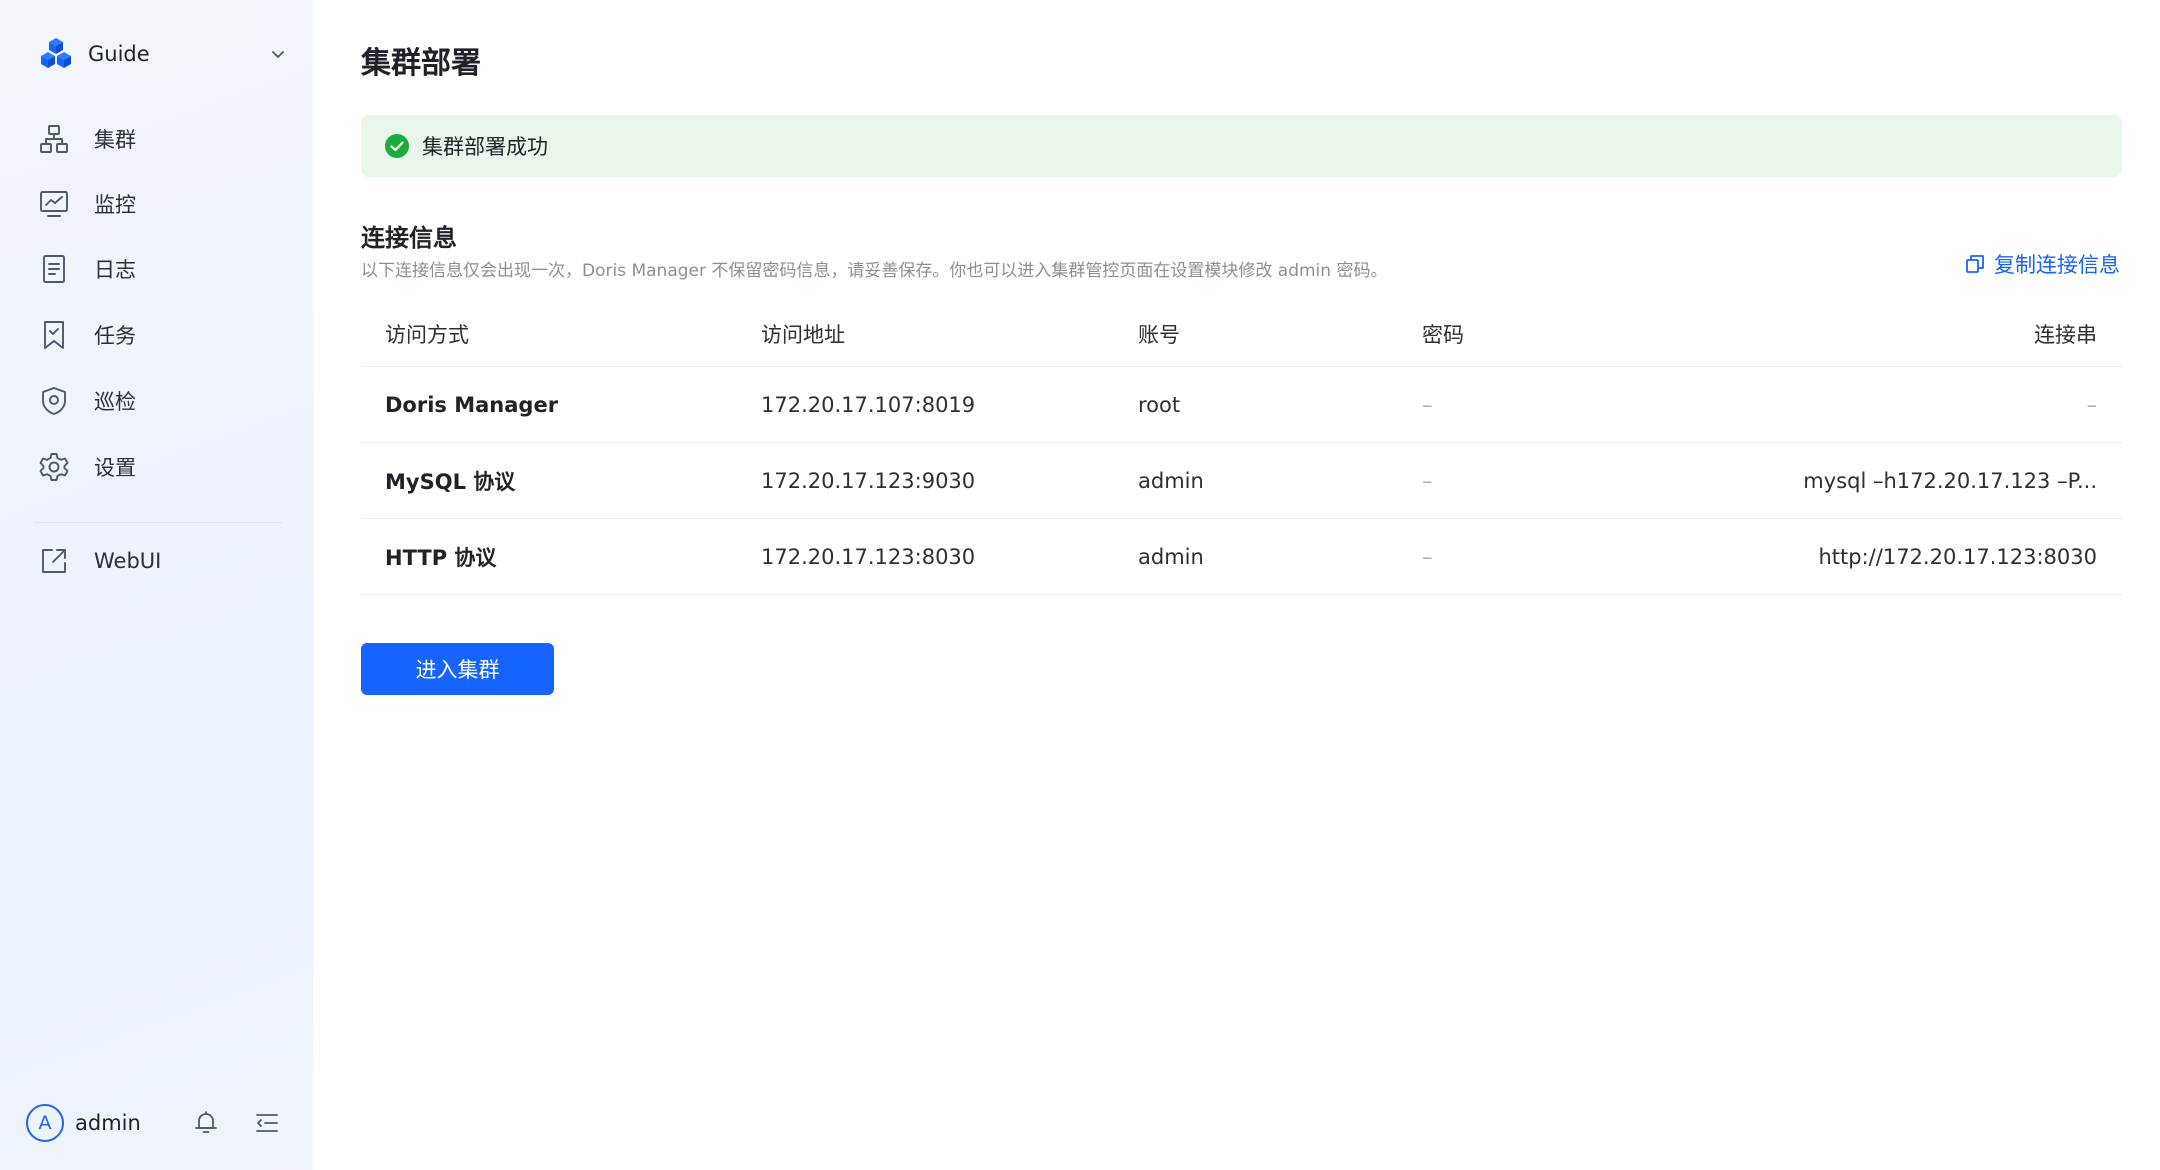  Describe the element at coordinates (56, 53) in the screenshot. I see `app-logo-icon` at that location.